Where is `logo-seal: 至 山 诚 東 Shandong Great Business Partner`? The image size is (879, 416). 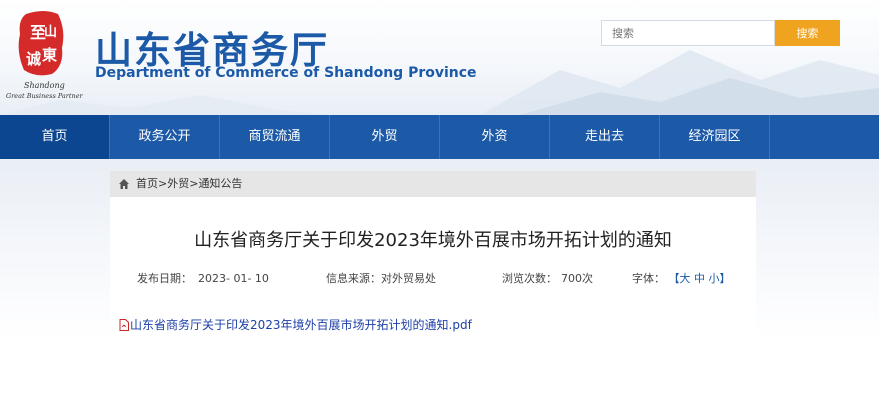 logo-seal: 至 山 诚 東 Shandong Great Business Partner is located at coordinates (45, 55).